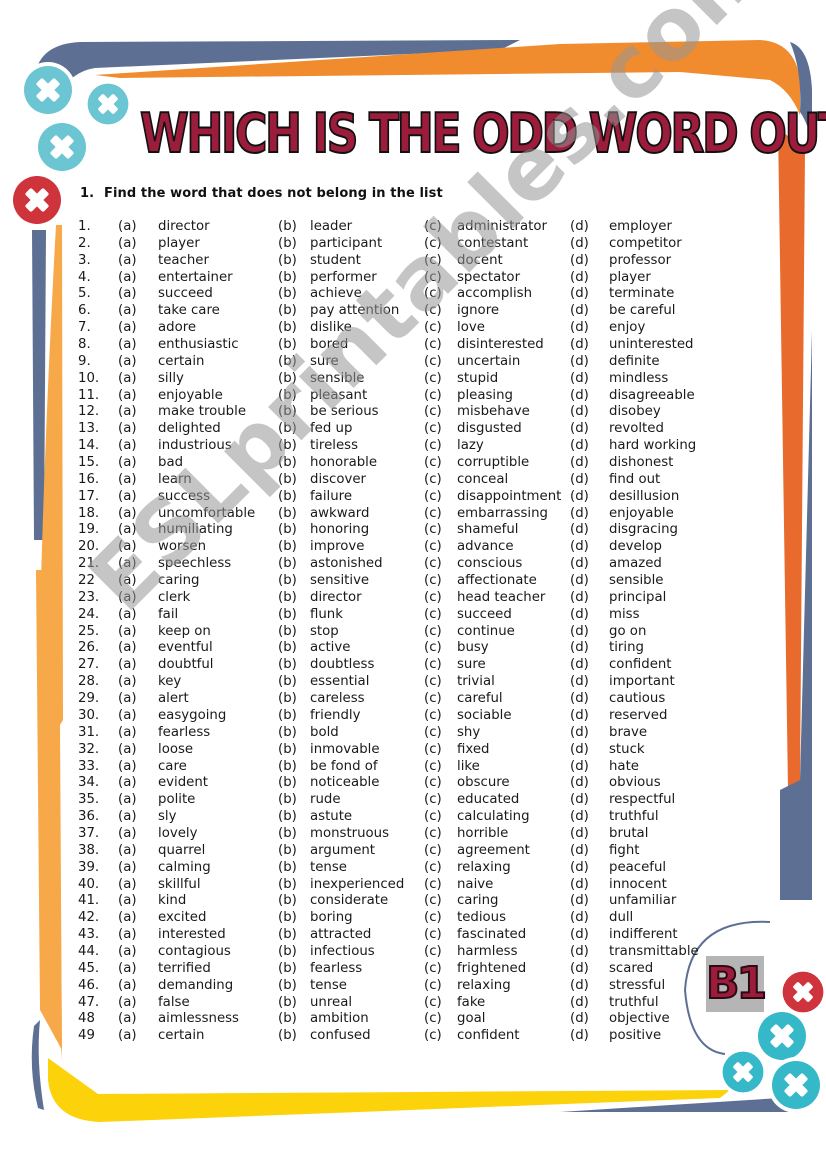 The height and width of the screenshot is (1169, 826). Describe the element at coordinates (89, 665) in the screenshot. I see `question-number: 27.` at that location.